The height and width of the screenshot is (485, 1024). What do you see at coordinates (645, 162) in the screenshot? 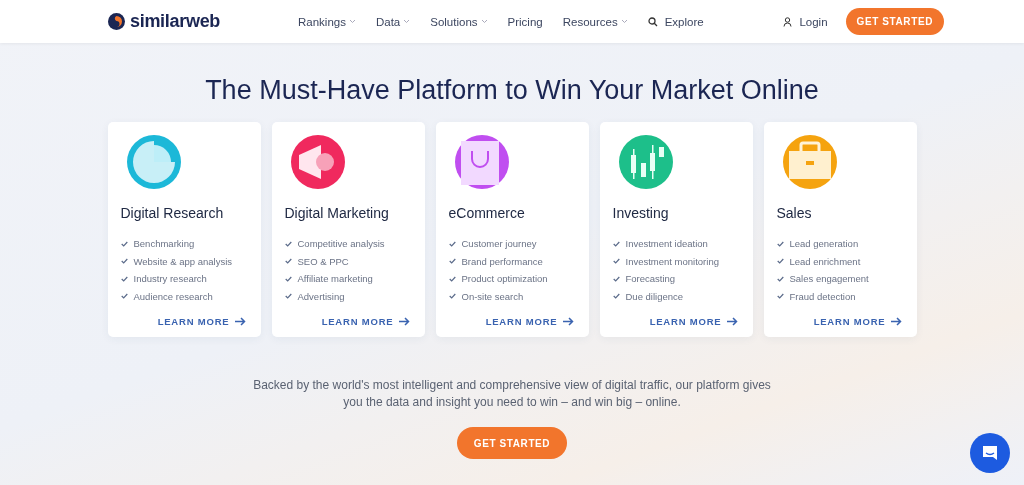
I see `candlestick-chart-icon` at bounding box center [645, 162].